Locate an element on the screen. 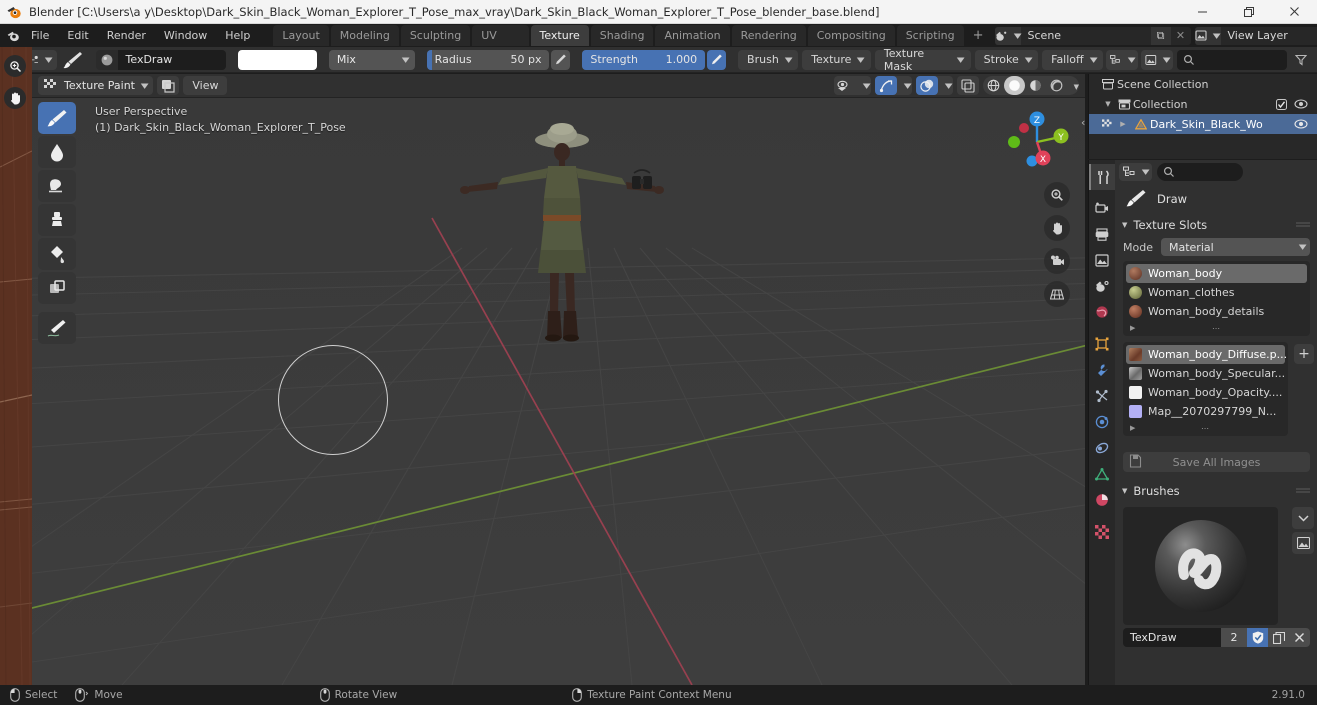  unlink-brush-button is located at coordinates (1299, 637).